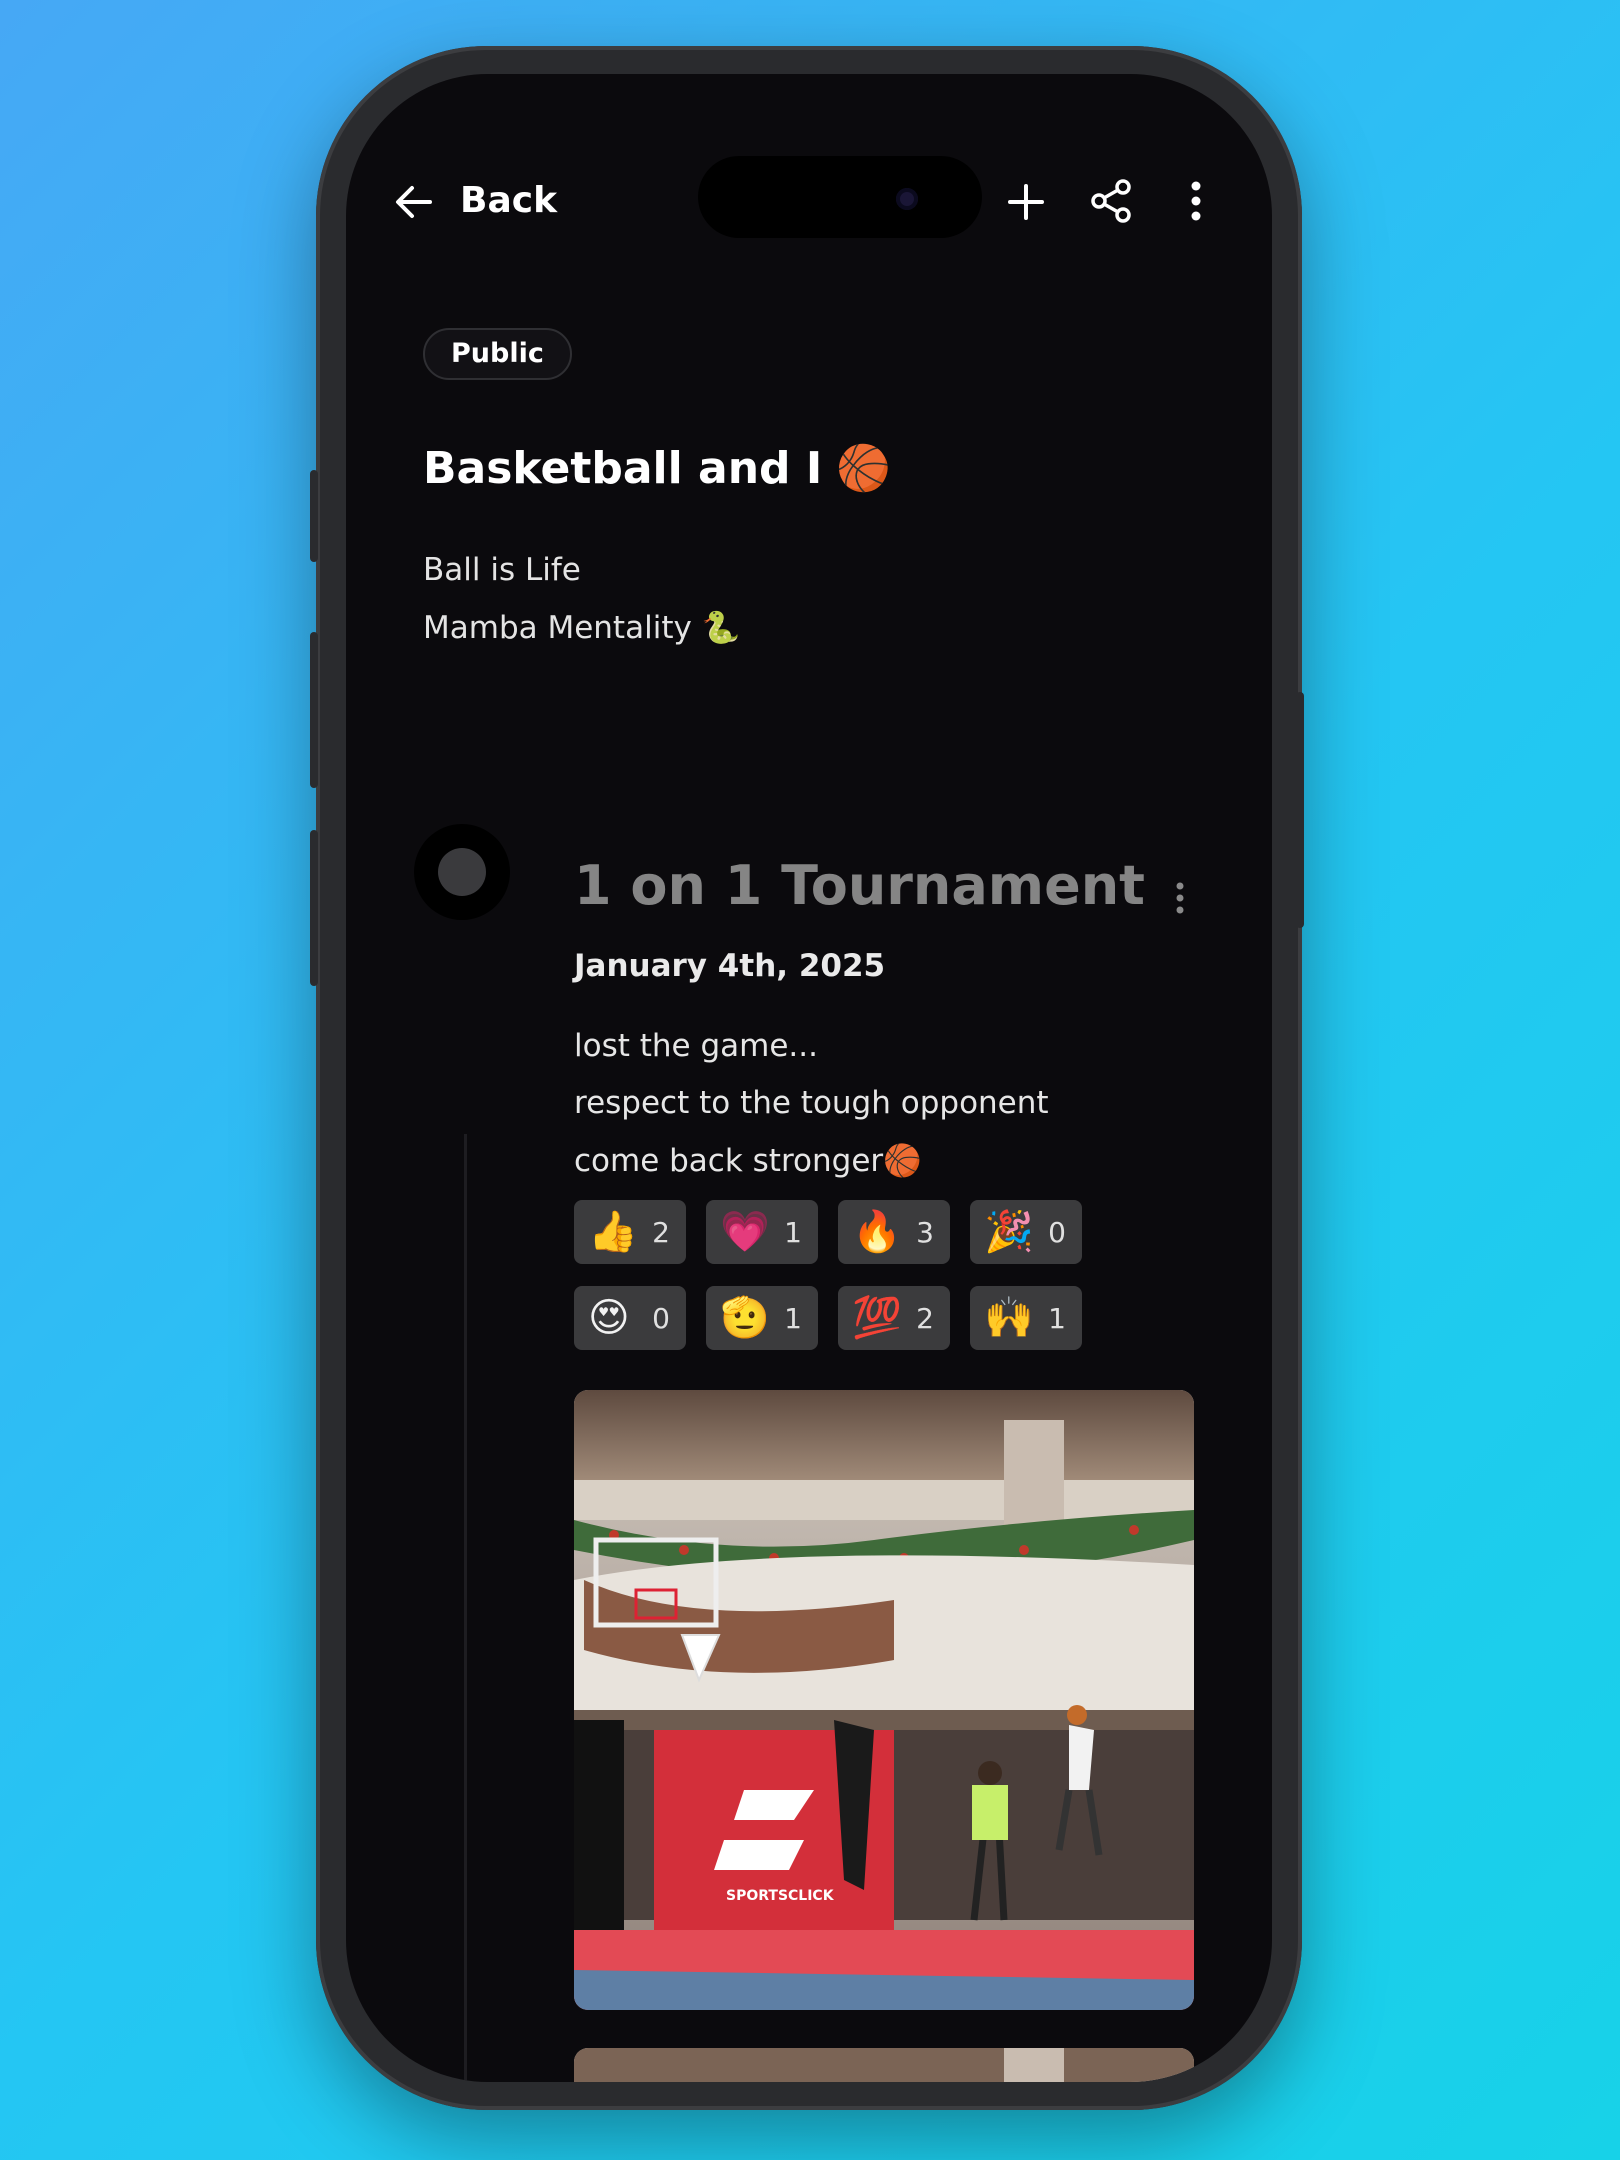  I want to click on heart-icon: 💗, so click(745, 1232).